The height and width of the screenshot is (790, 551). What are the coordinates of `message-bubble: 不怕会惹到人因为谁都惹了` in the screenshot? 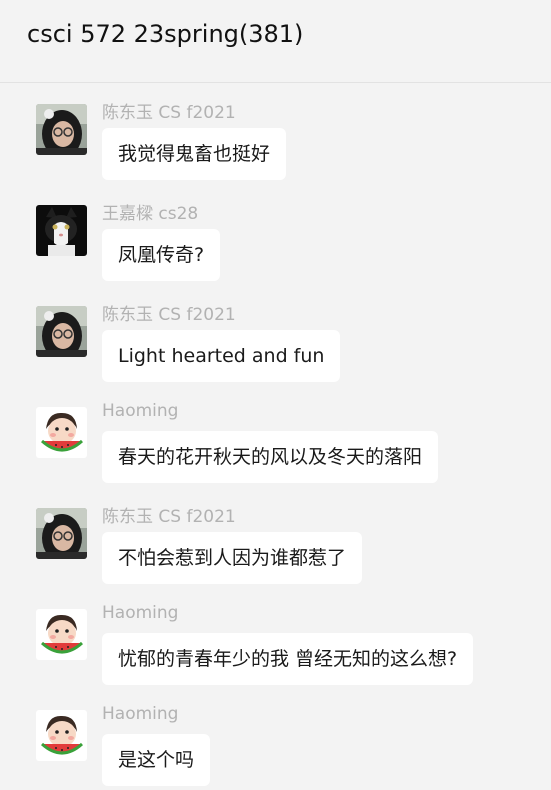 It's located at (232, 558).